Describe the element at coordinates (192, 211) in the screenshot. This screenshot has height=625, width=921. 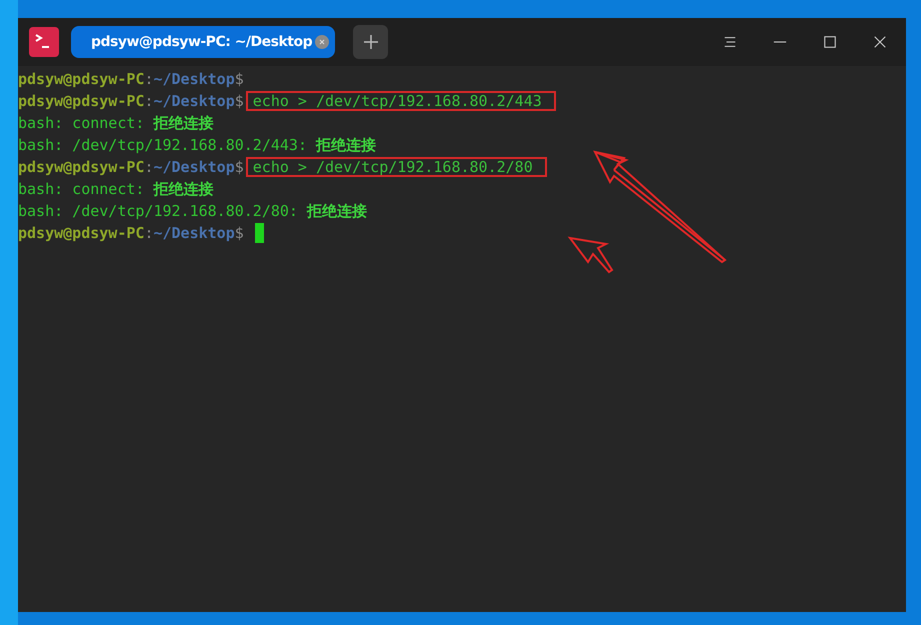
I see `output-text: bash: /dev/tcp/192.168.80.2/80: 拒绝连接` at that location.